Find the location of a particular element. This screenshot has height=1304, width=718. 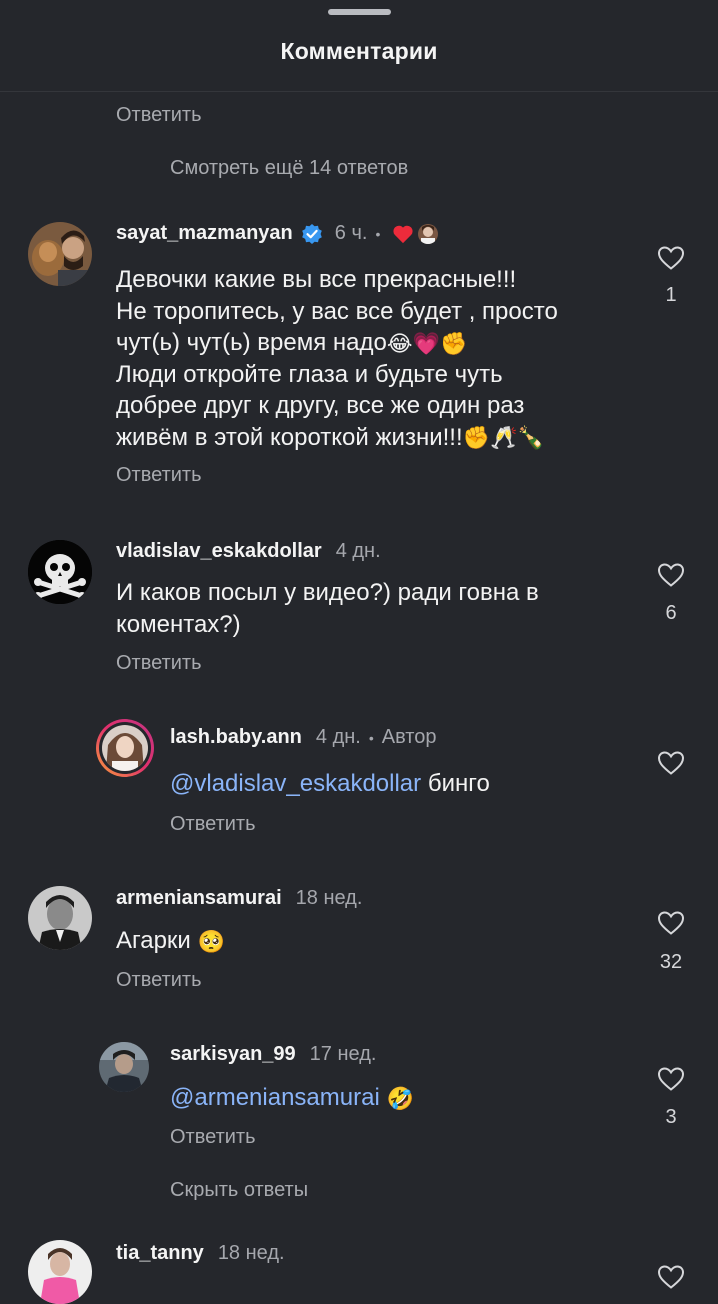

like-count: 6 is located at coordinates (671, 613).